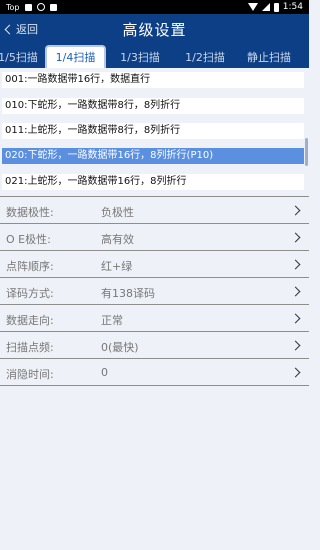 Image resolution: width=320 pixels, height=550 pixels. I want to click on setting-label: 扫描点频:, so click(30, 347).